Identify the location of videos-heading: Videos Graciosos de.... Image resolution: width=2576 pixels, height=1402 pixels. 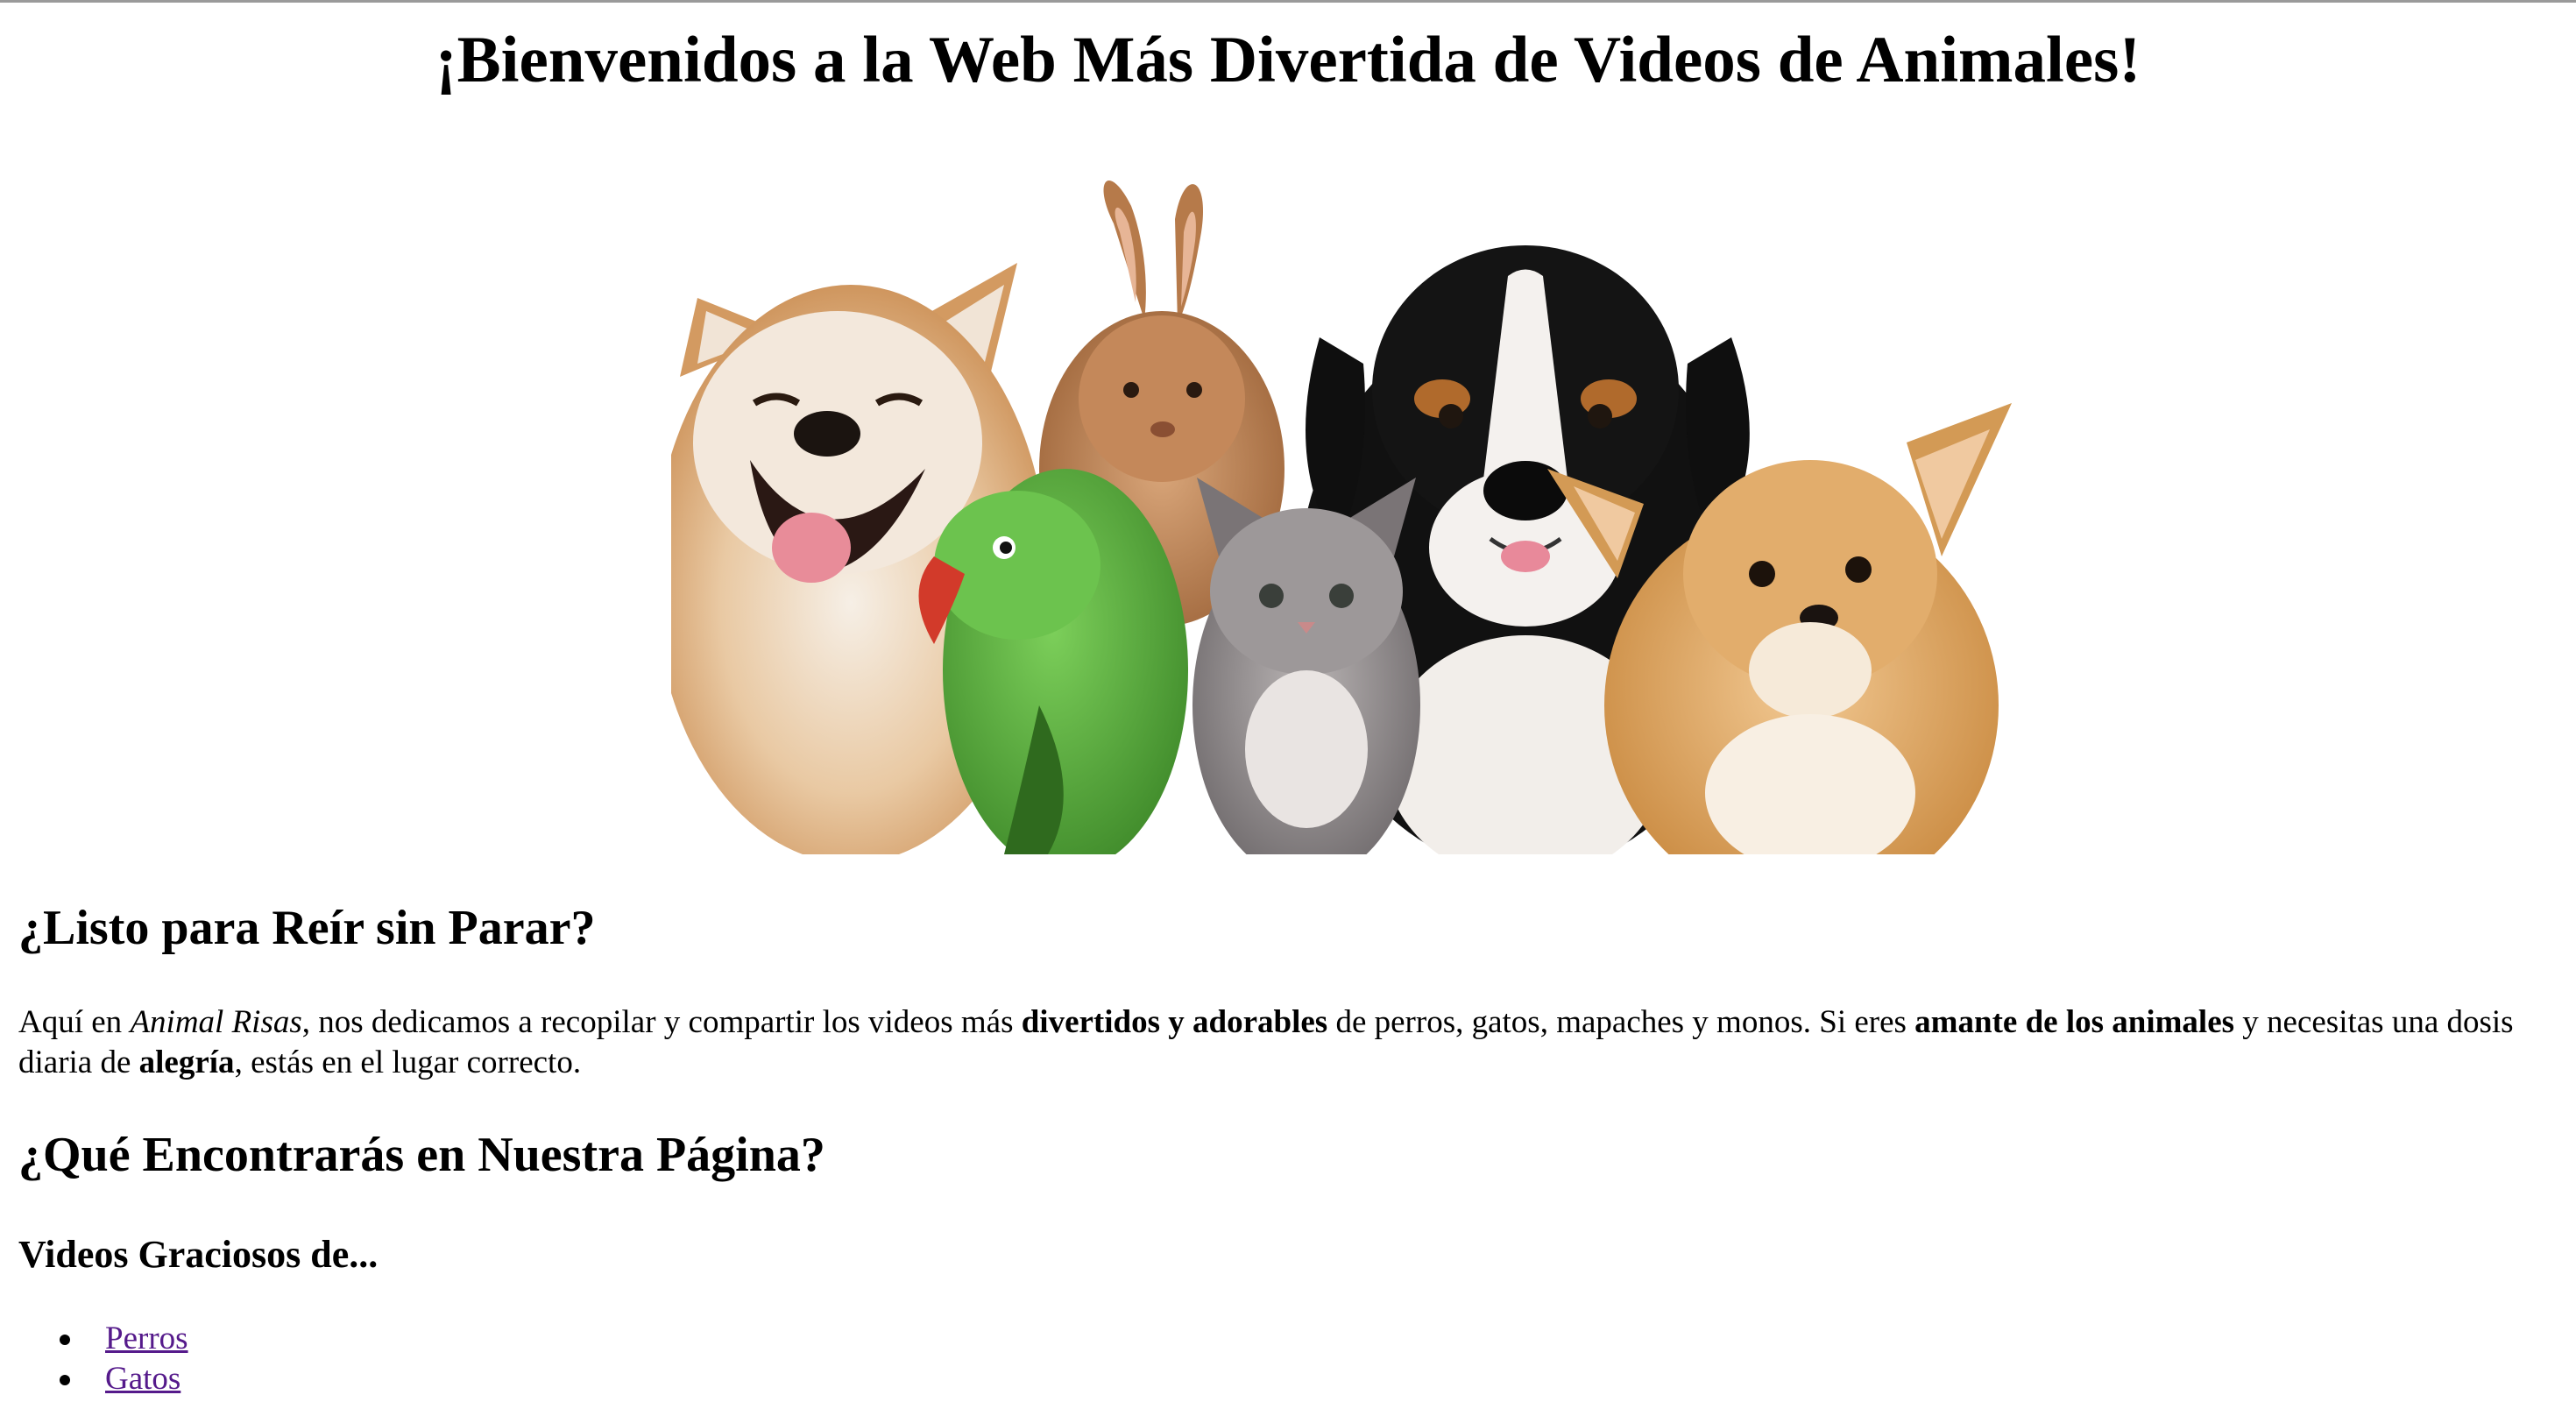
(198, 1254).